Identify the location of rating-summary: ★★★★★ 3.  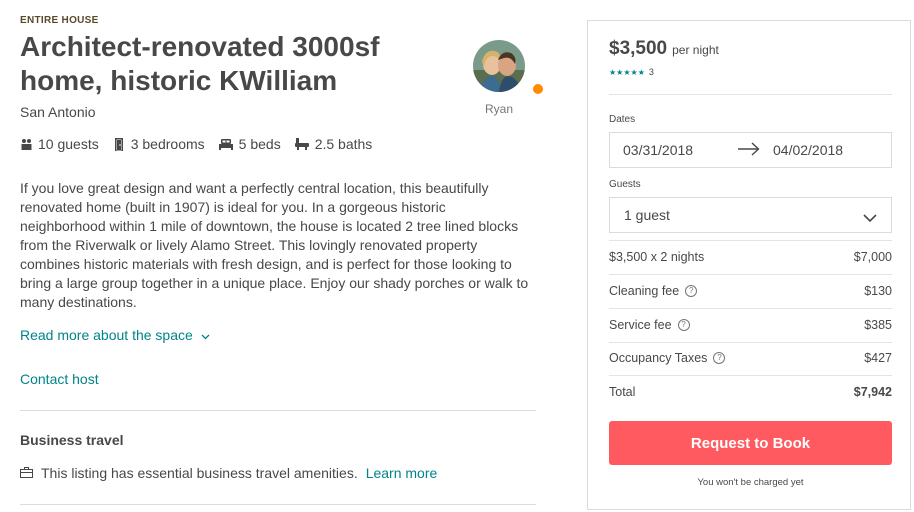
(631, 72).